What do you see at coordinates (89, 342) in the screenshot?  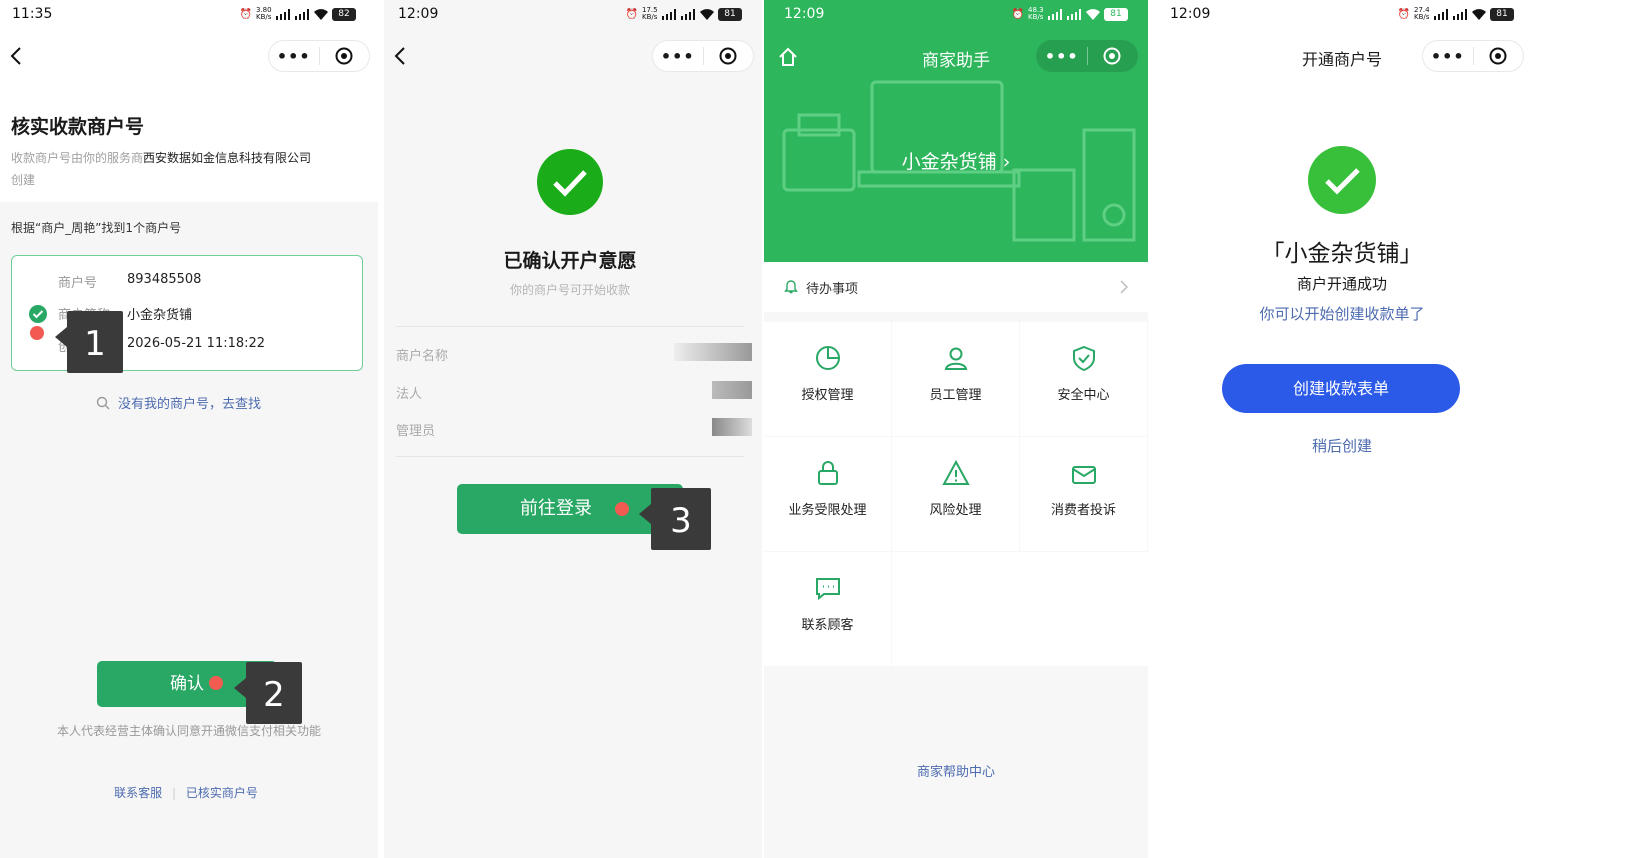 I see `step-callout-1: 1` at bounding box center [89, 342].